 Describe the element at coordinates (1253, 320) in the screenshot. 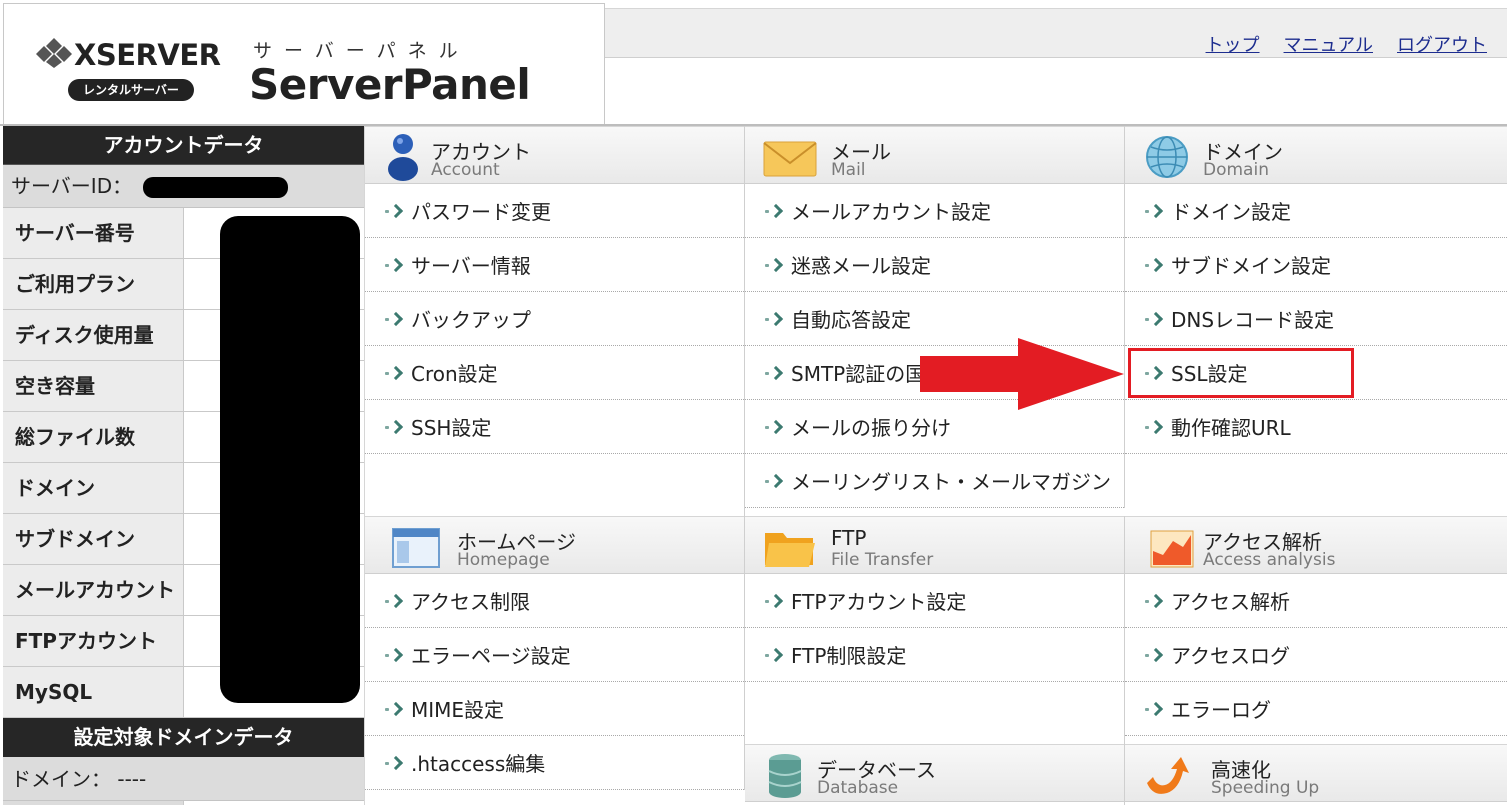

I see `menu-item-label: DNSレコード設定` at that location.